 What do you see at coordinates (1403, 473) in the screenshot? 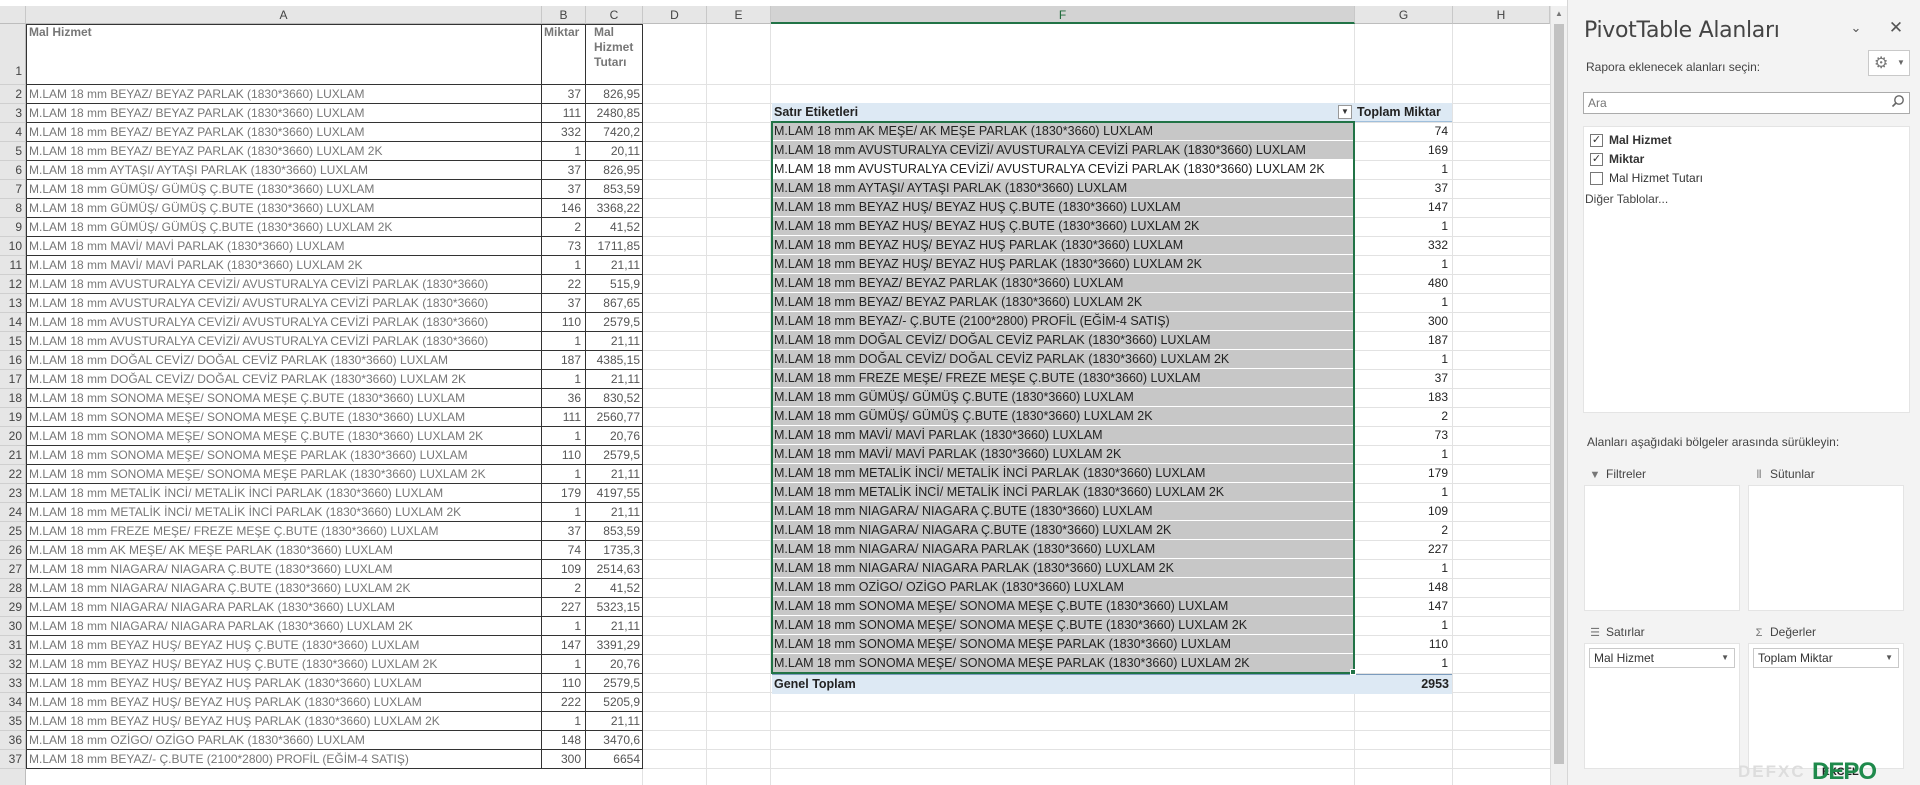
I see `pivot-row-value: 179` at bounding box center [1403, 473].